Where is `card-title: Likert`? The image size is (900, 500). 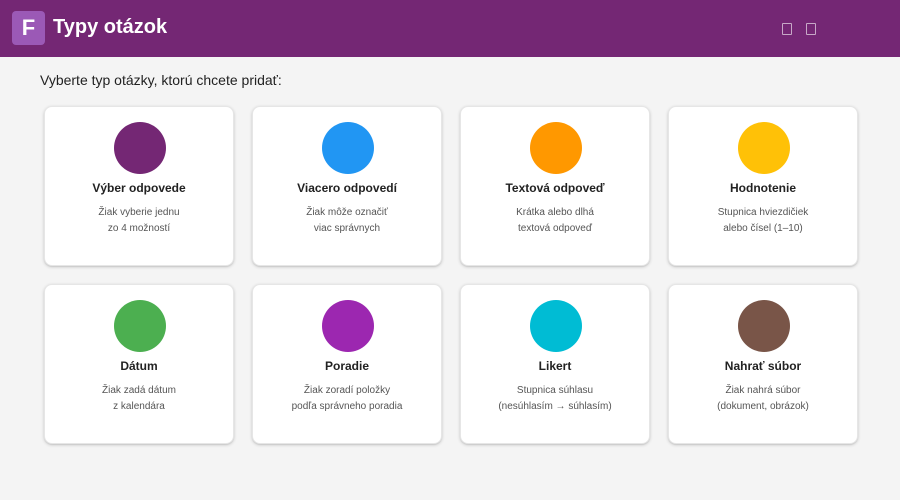
card-title: Likert is located at coordinates (555, 366).